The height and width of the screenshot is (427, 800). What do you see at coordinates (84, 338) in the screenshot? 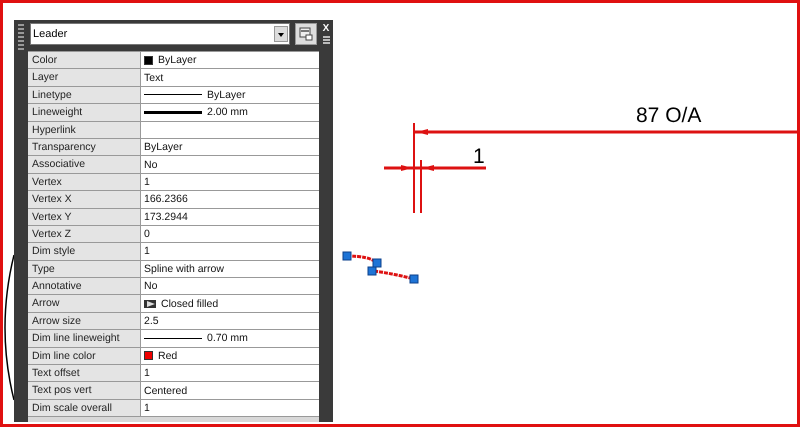
I see `property-label: Dim line lineweight` at bounding box center [84, 338].